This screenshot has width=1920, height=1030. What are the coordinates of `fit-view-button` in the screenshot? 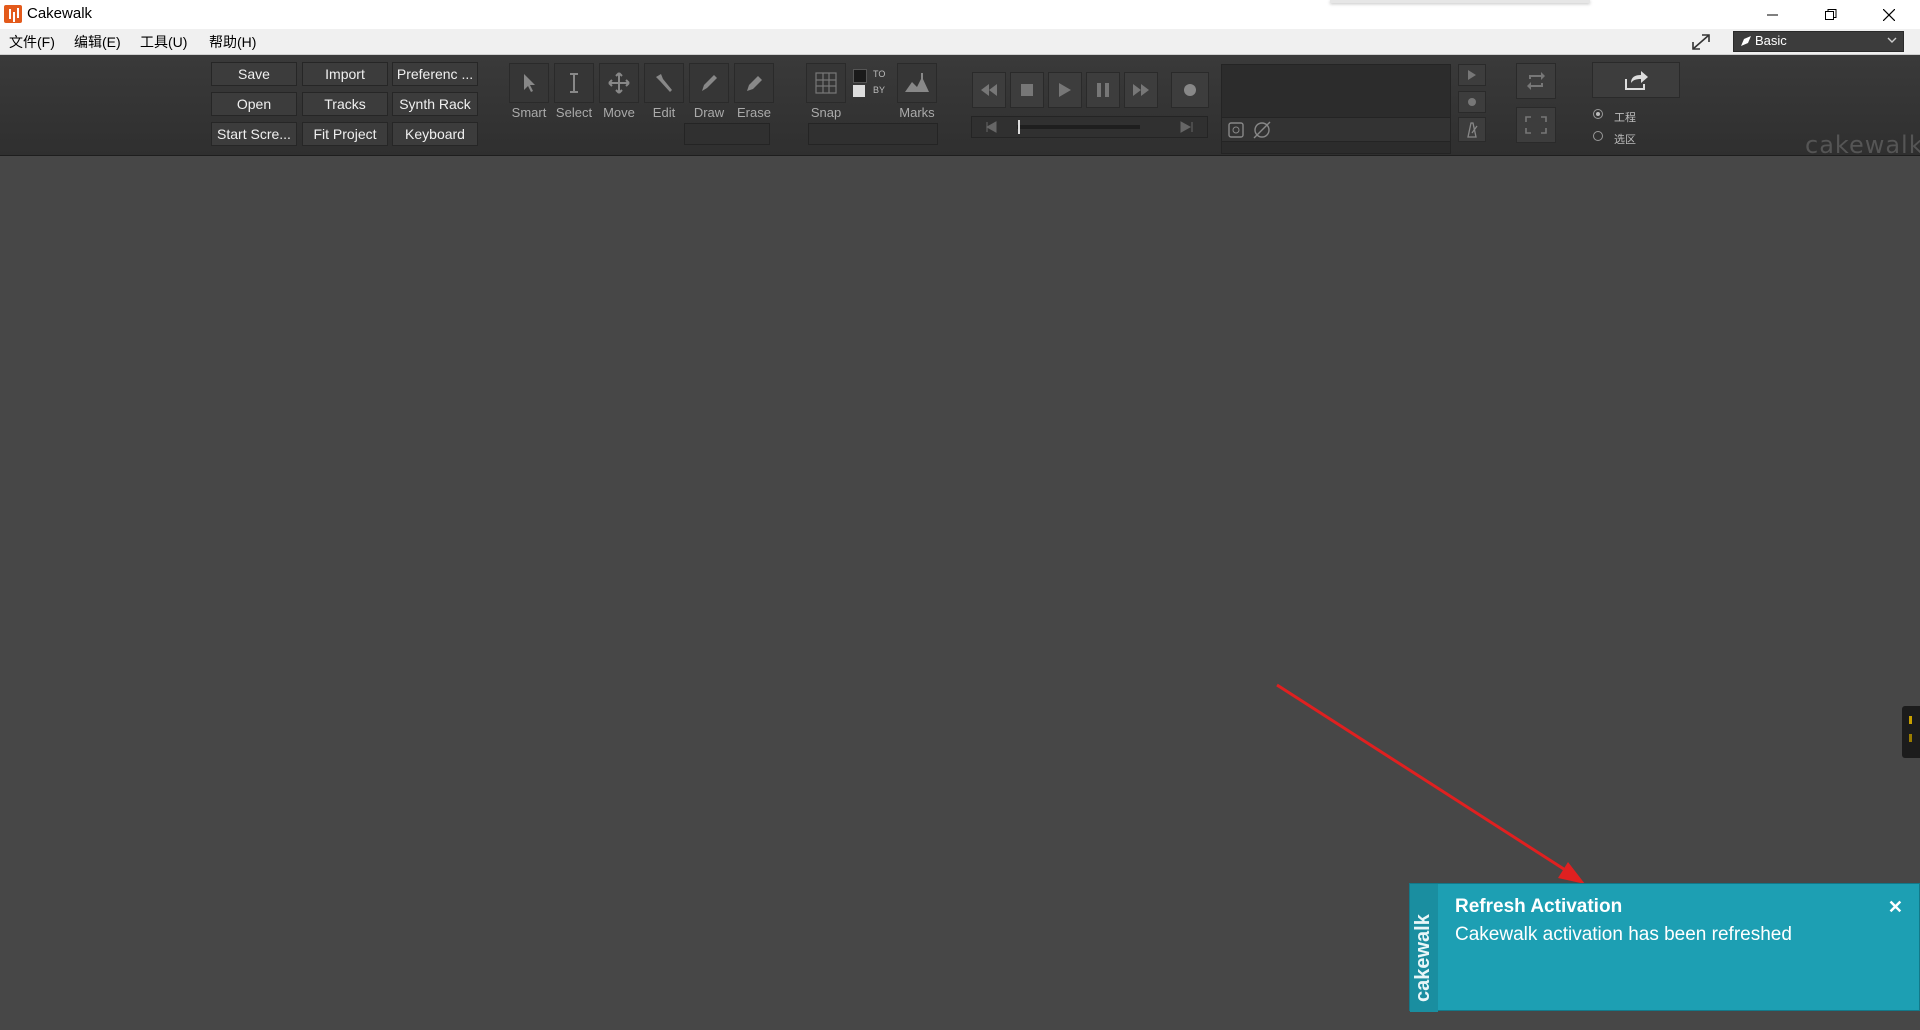 It's located at (1536, 125).